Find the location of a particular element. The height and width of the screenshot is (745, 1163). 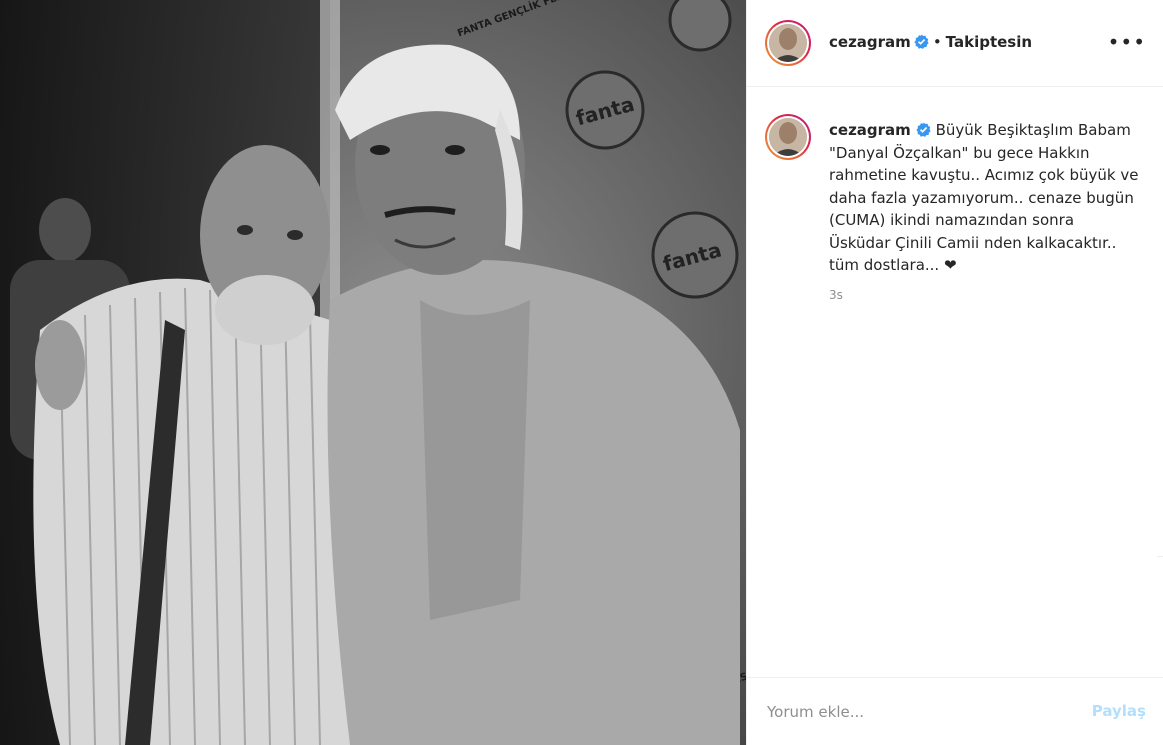

caption-username: cezagram is located at coordinates (870, 130).